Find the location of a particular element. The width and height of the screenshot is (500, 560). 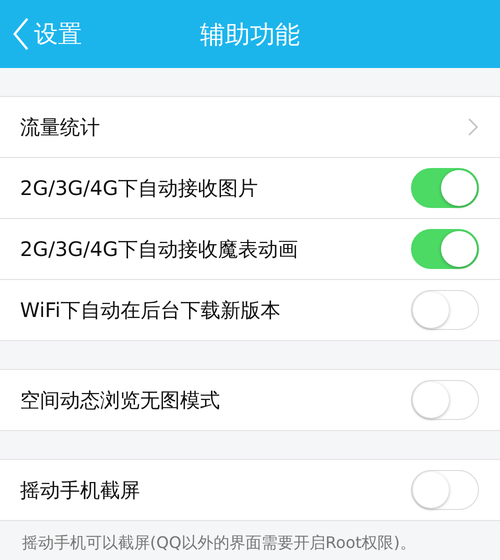

settings-row: WiFi下自动在后台下载新版本 is located at coordinates (250, 310).